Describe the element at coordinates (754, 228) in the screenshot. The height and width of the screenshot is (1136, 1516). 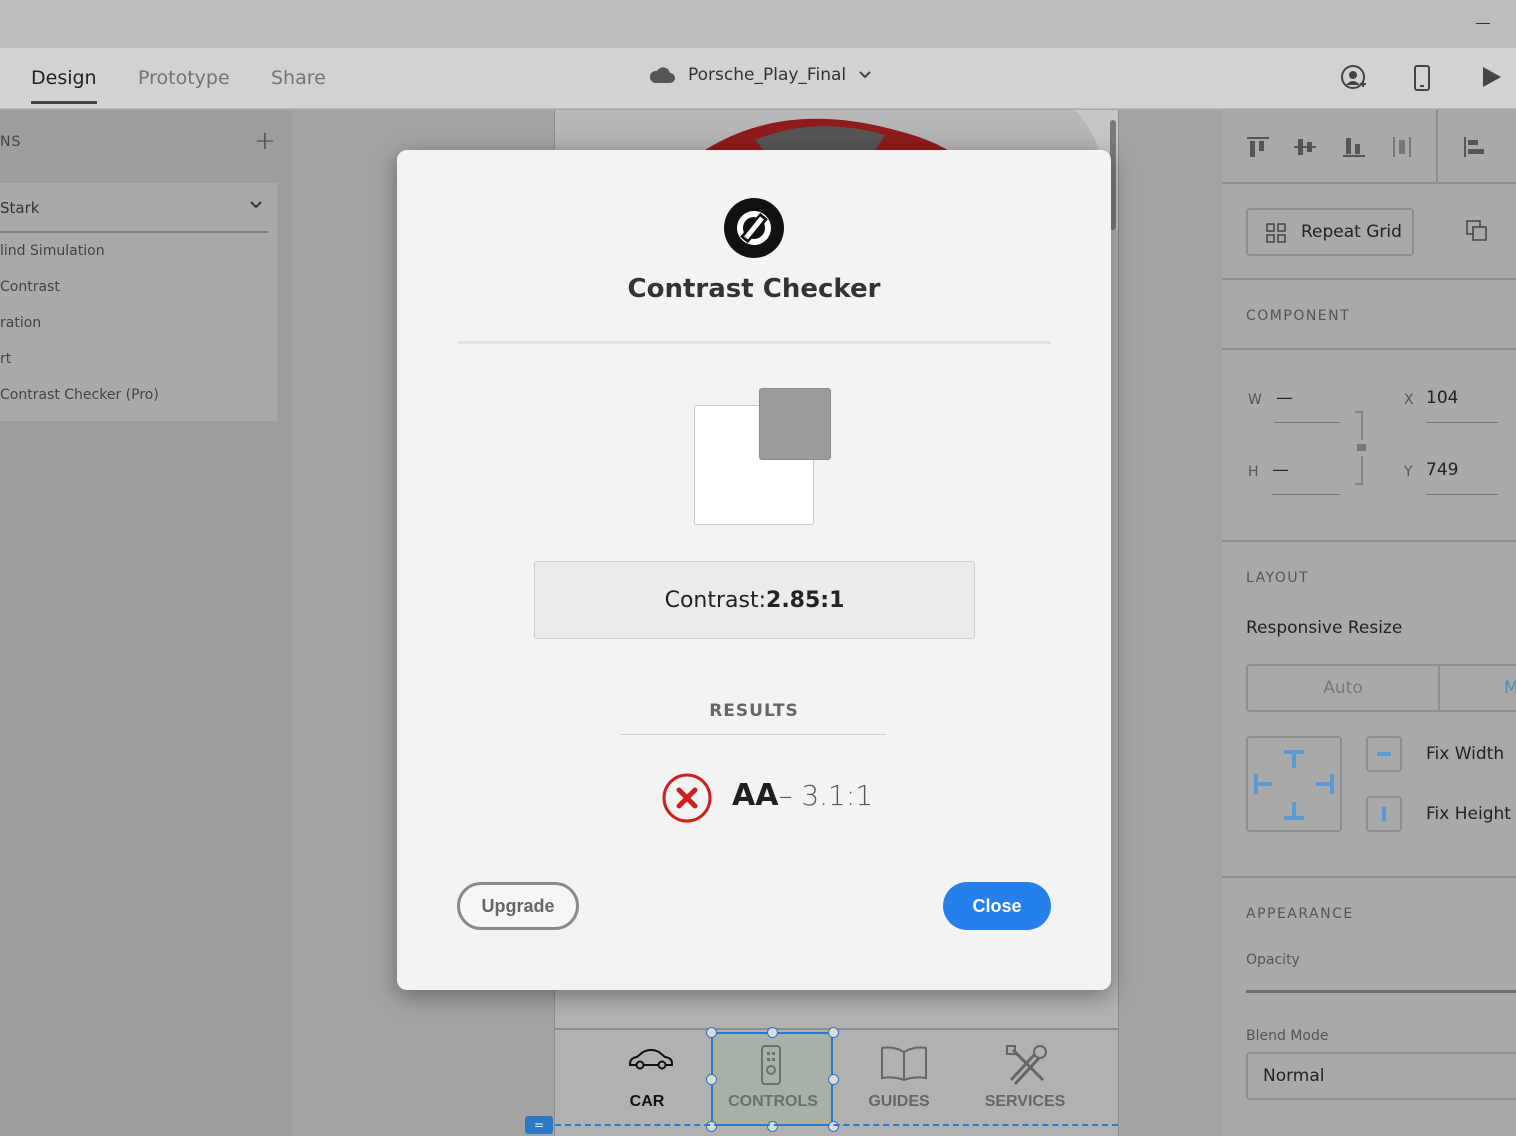
I see `stark-logo-icon` at that location.